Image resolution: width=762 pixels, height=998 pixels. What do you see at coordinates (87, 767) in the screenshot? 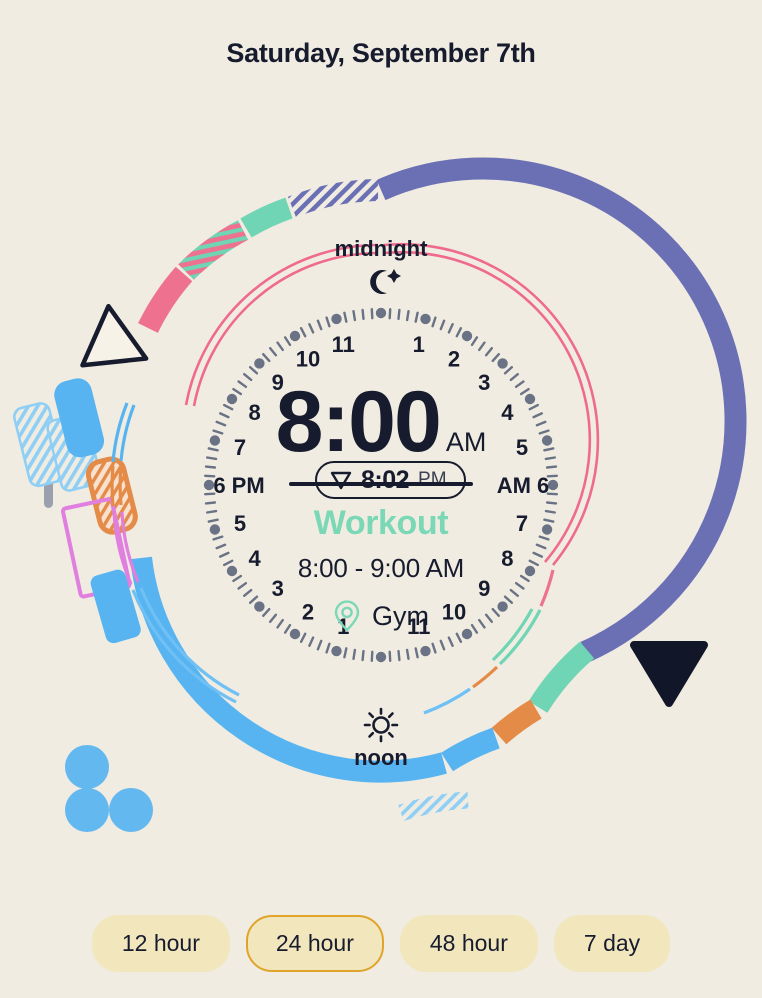
I see `dot-top` at bounding box center [87, 767].